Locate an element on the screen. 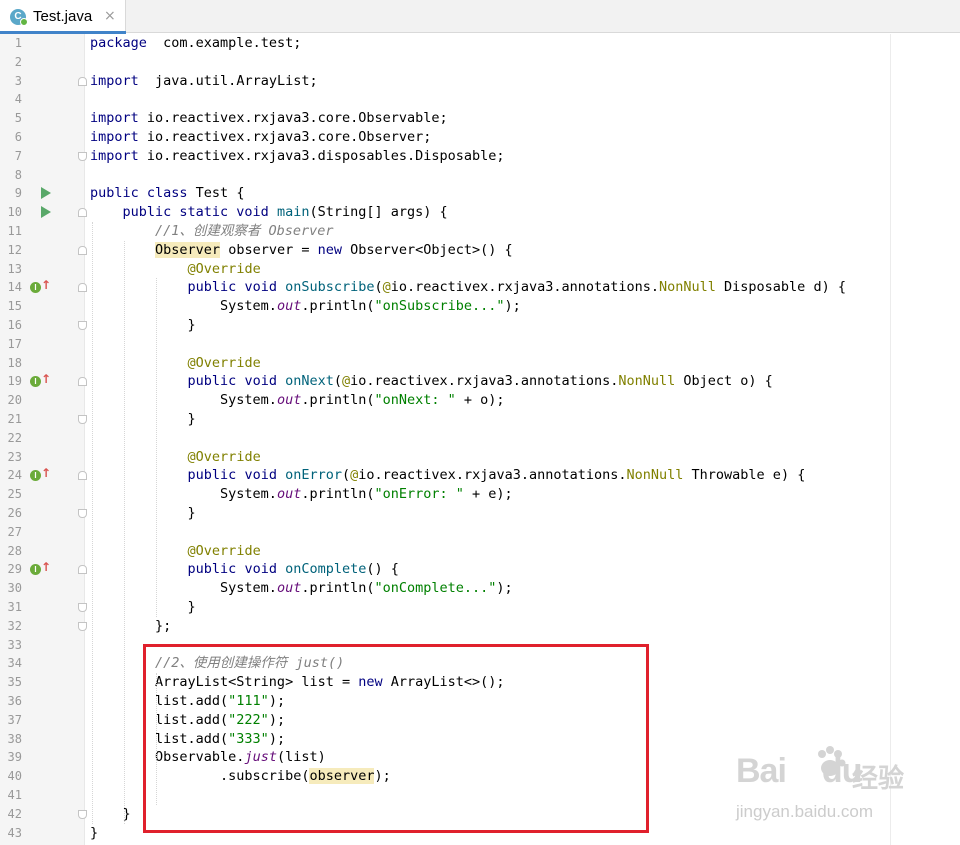 Image resolution: width=960 pixels, height=845 pixels. code-token: Object o) { is located at coordinates (724, 381).